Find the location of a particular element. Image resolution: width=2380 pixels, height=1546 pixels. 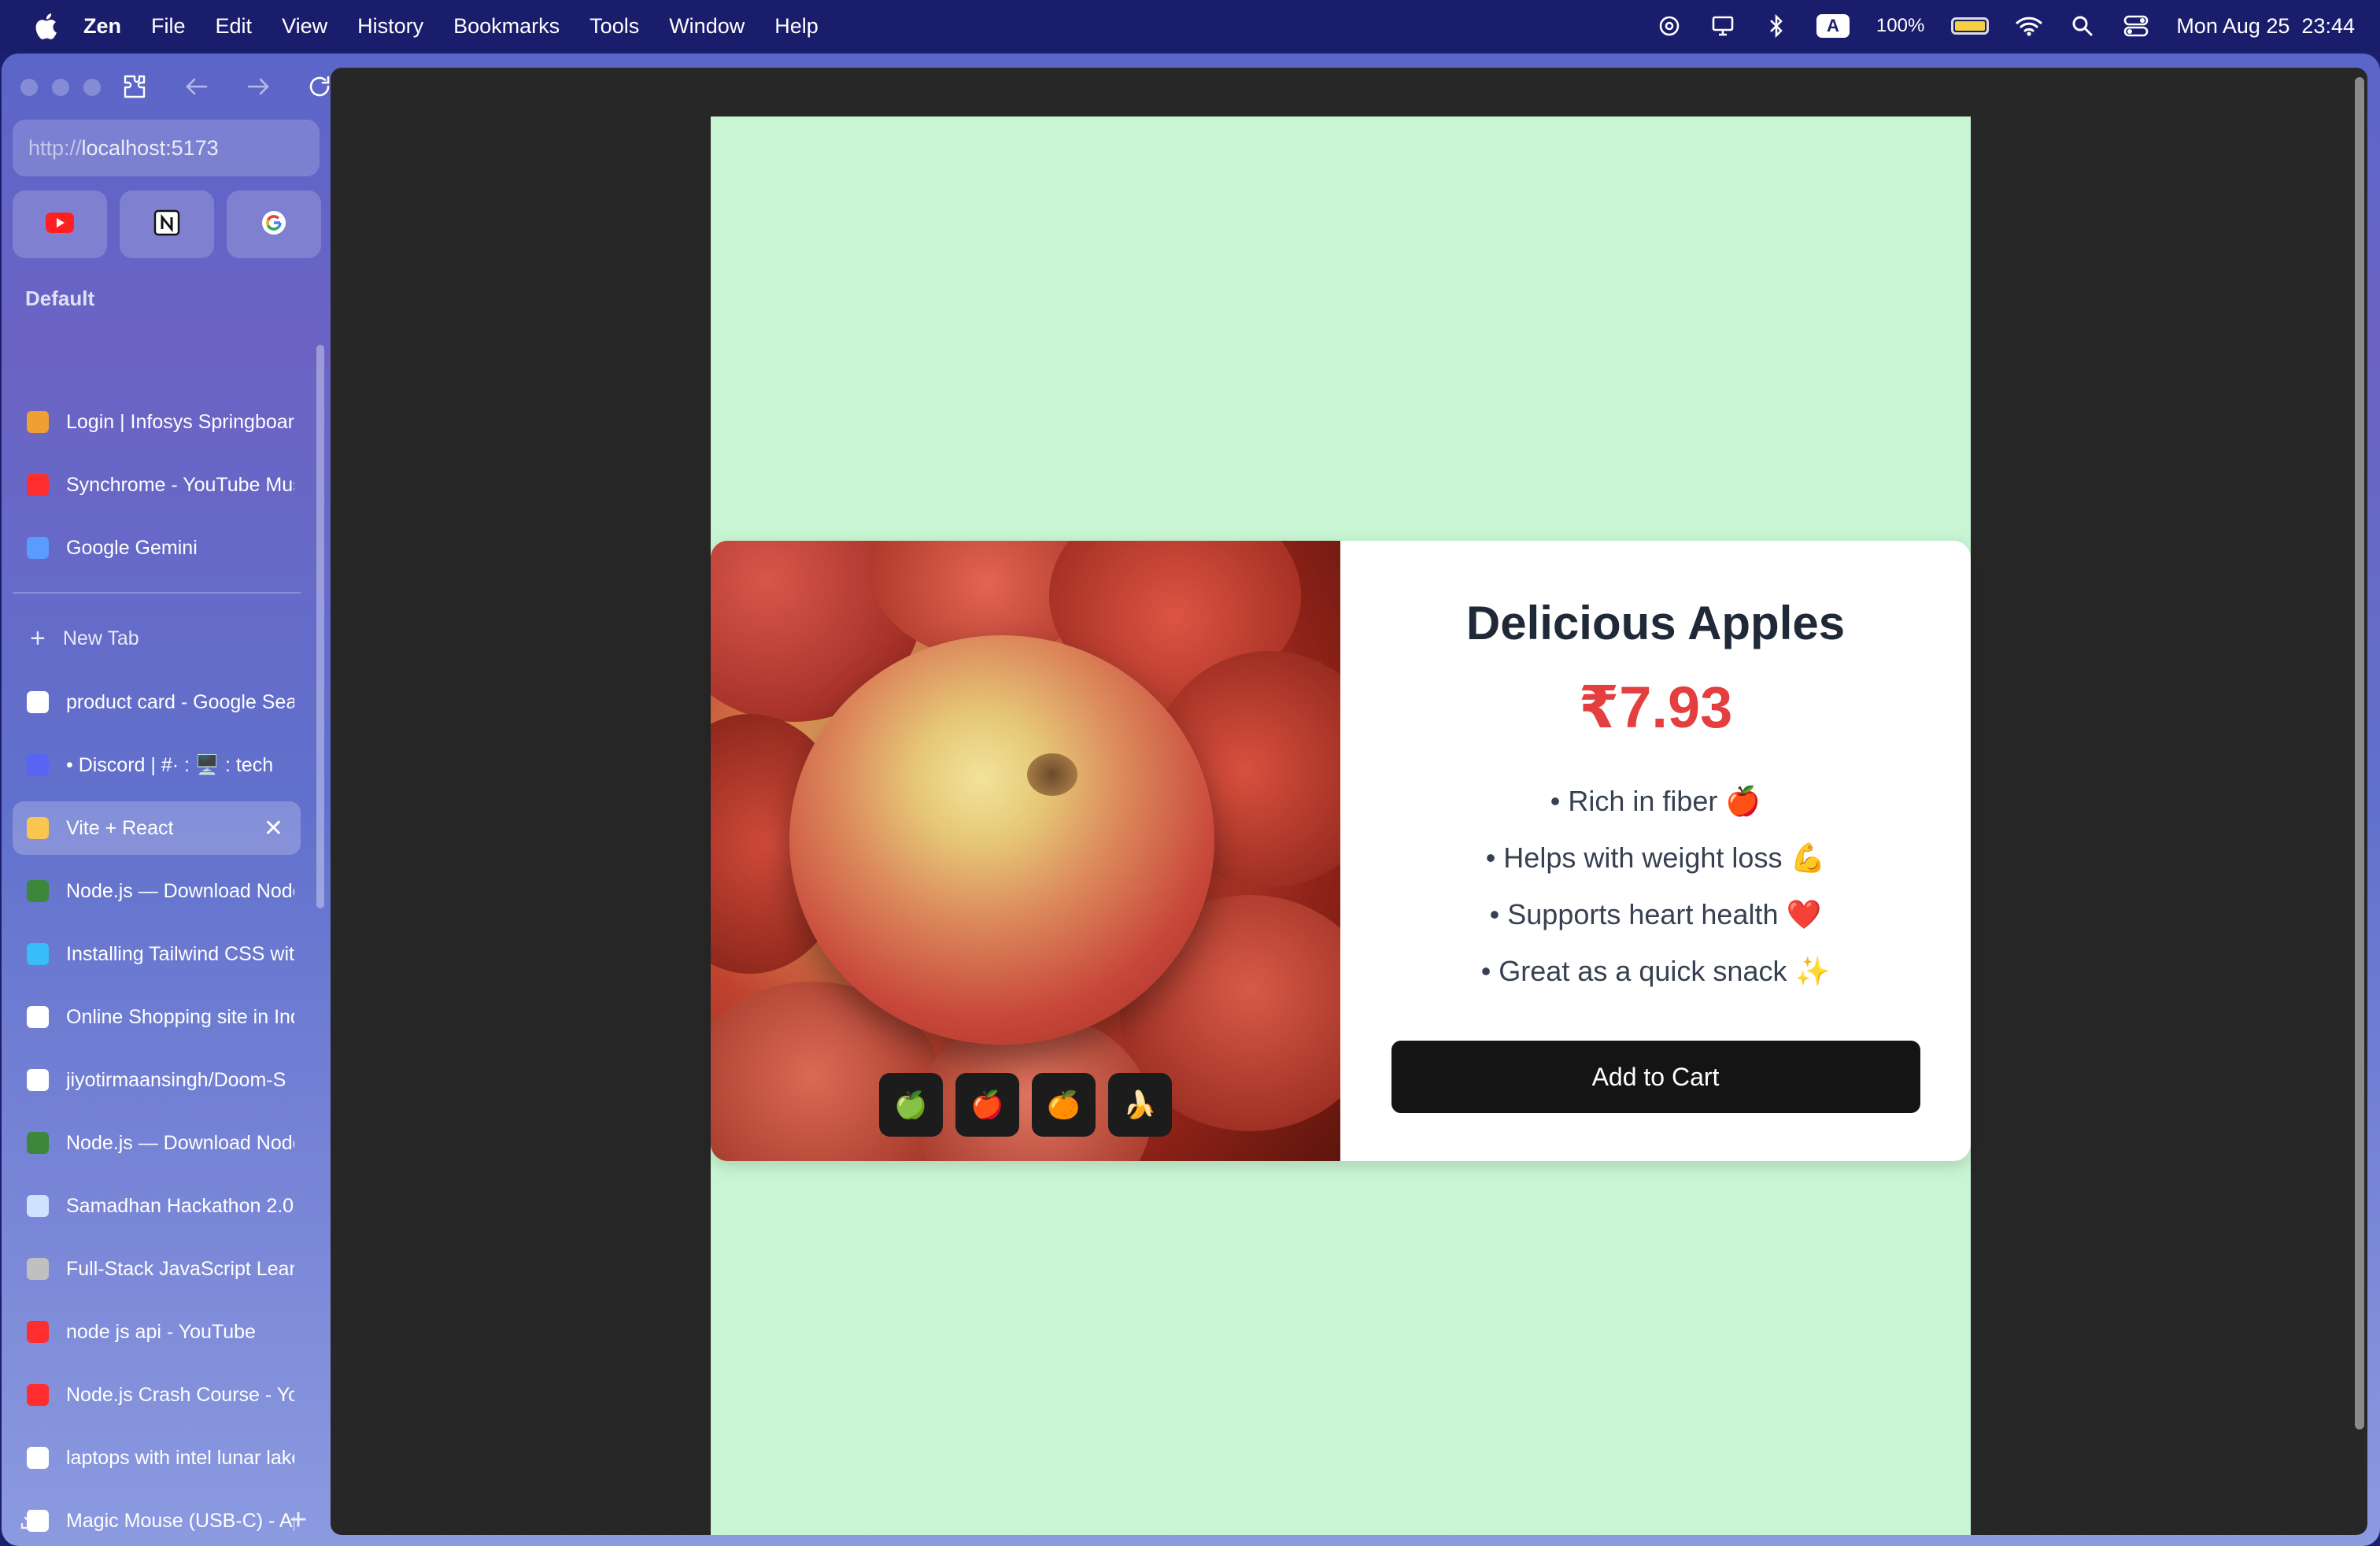

tab-label: Vite + React is located at coordinates (120, 827).